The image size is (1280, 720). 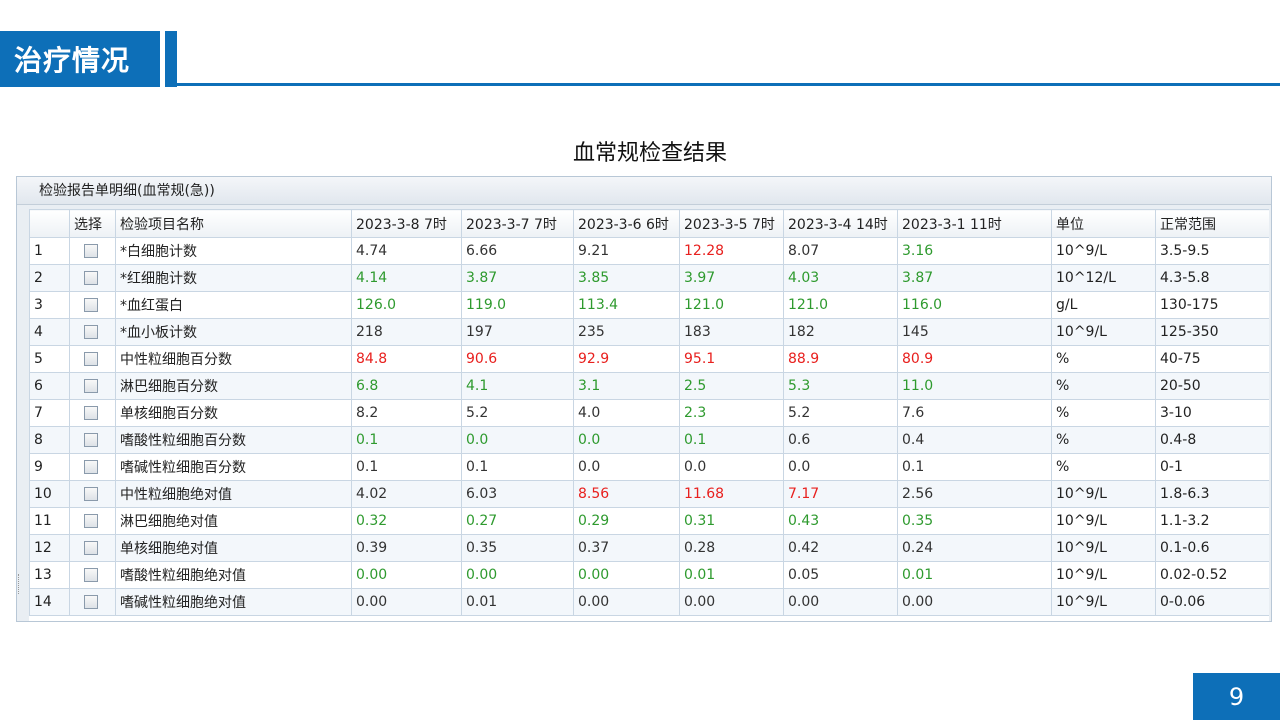 I want to click on table-row: 9 嗜碱性粒细胞百分数 0.1 0.1 0.0 0.0 0.0 0.1% 0-1, so click(x=649, y=467).